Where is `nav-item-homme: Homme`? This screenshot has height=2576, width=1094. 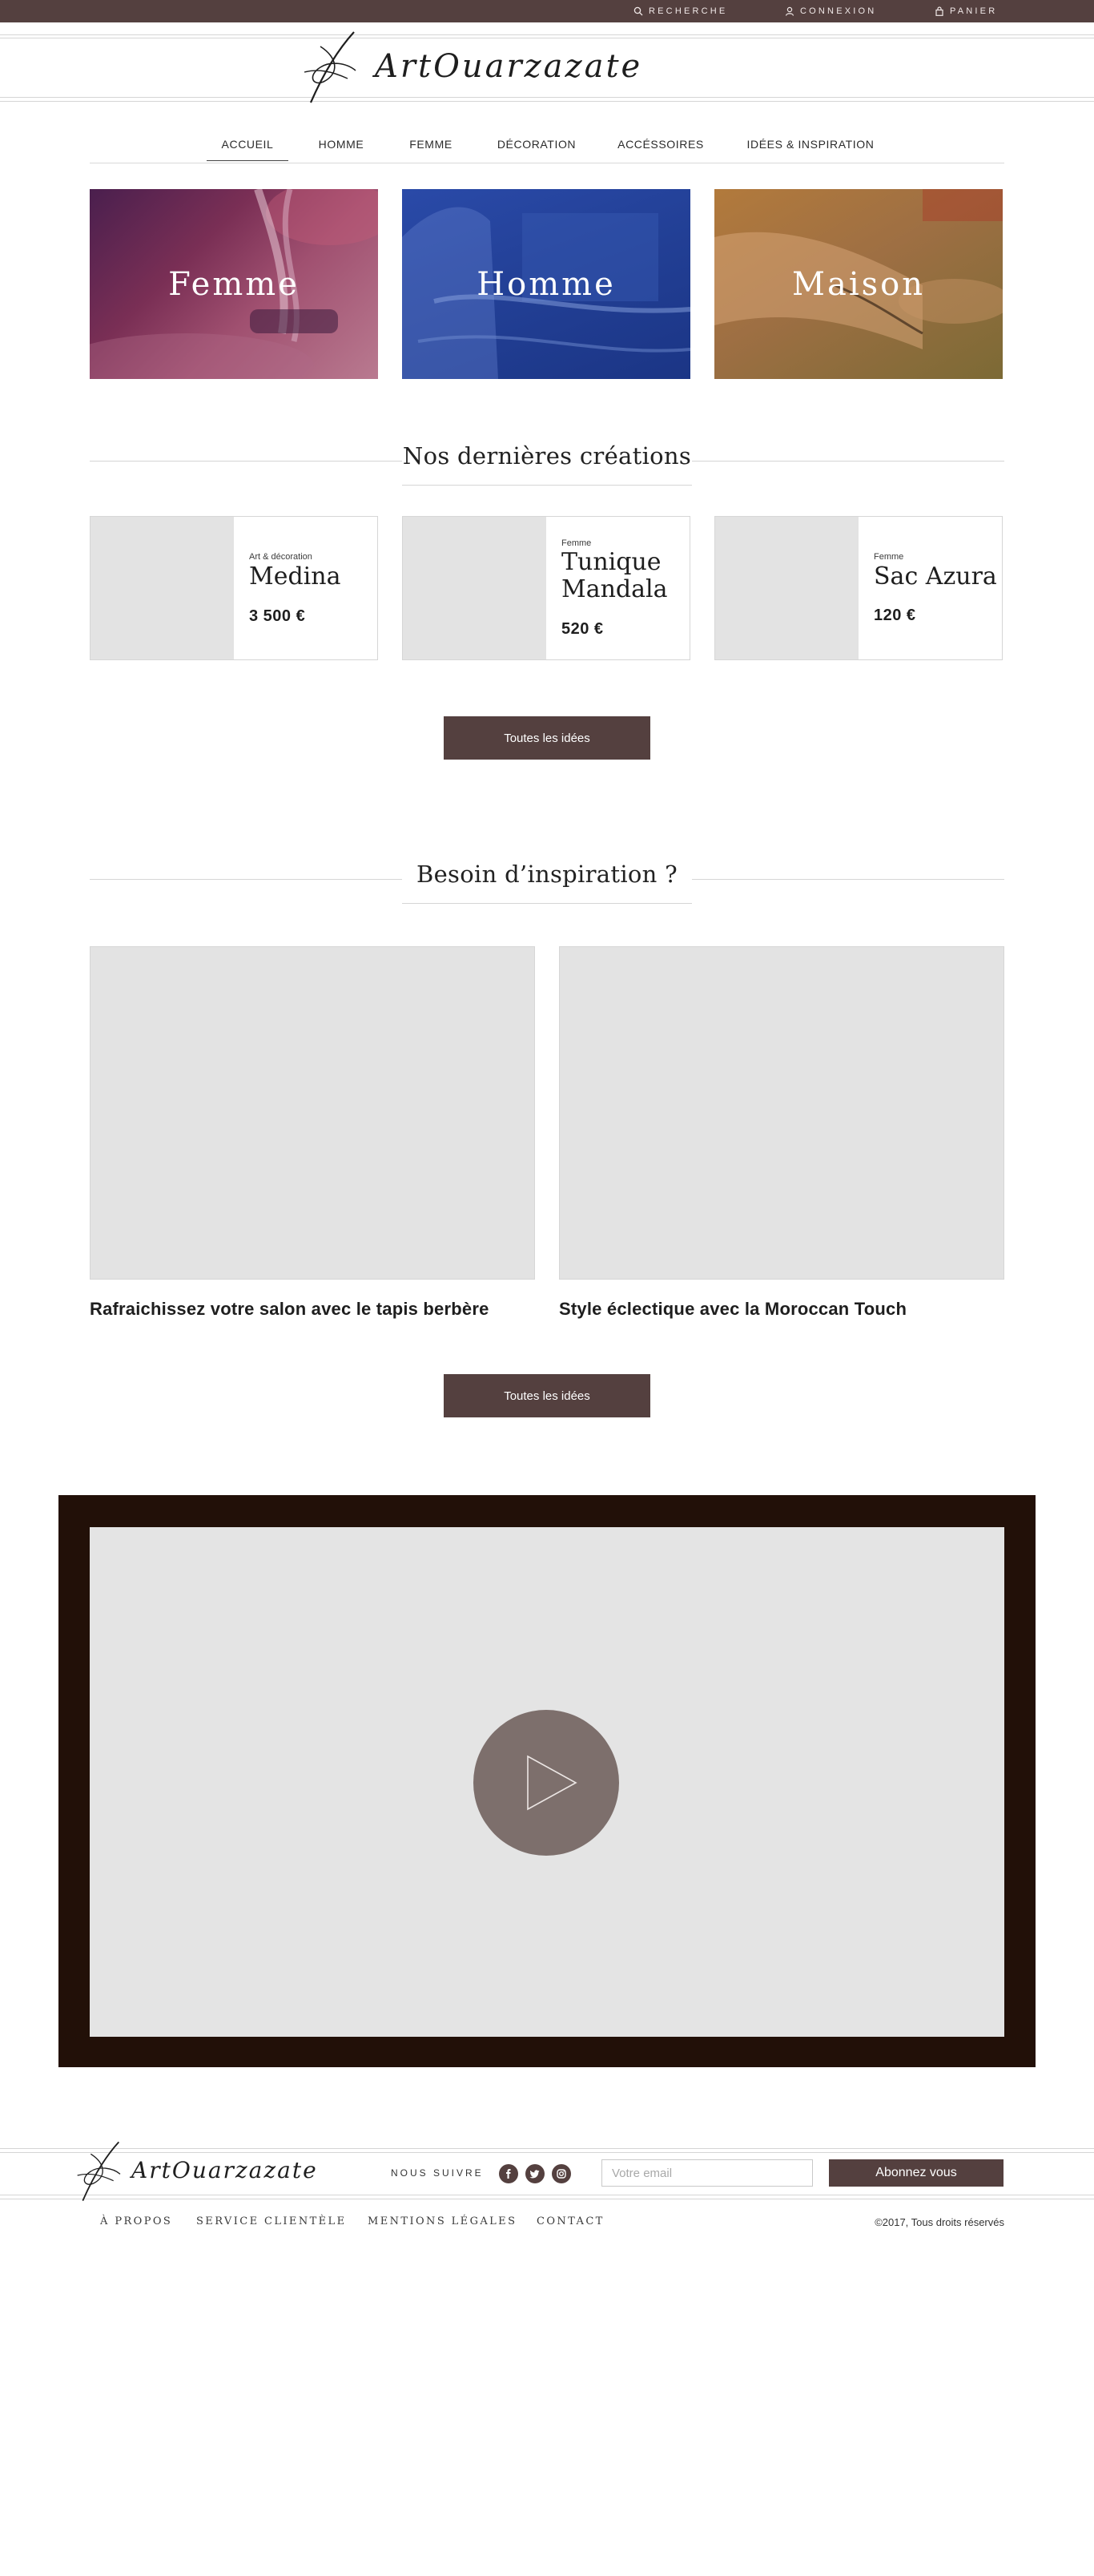
nav-item-homme: Homme is located at coordinates (341, 144).